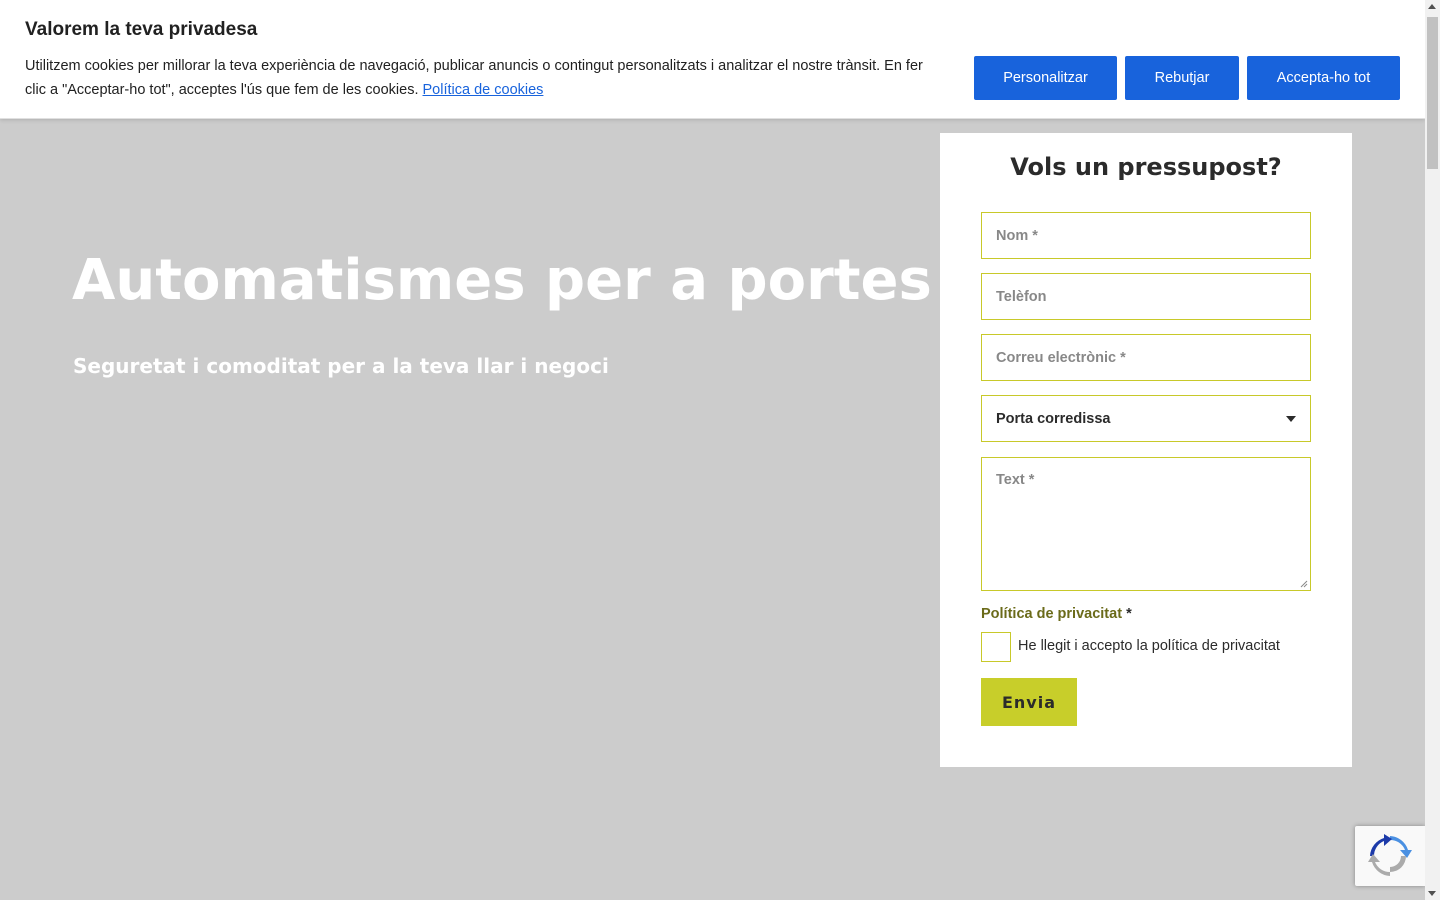 Image resolution: width=1440 pixels, height=900 pixels. What do you see at coordinates (1061, 357) in the screenshot?
I see `email-placeholder: Correu electrònic *` at bounding box center [1061, 357].